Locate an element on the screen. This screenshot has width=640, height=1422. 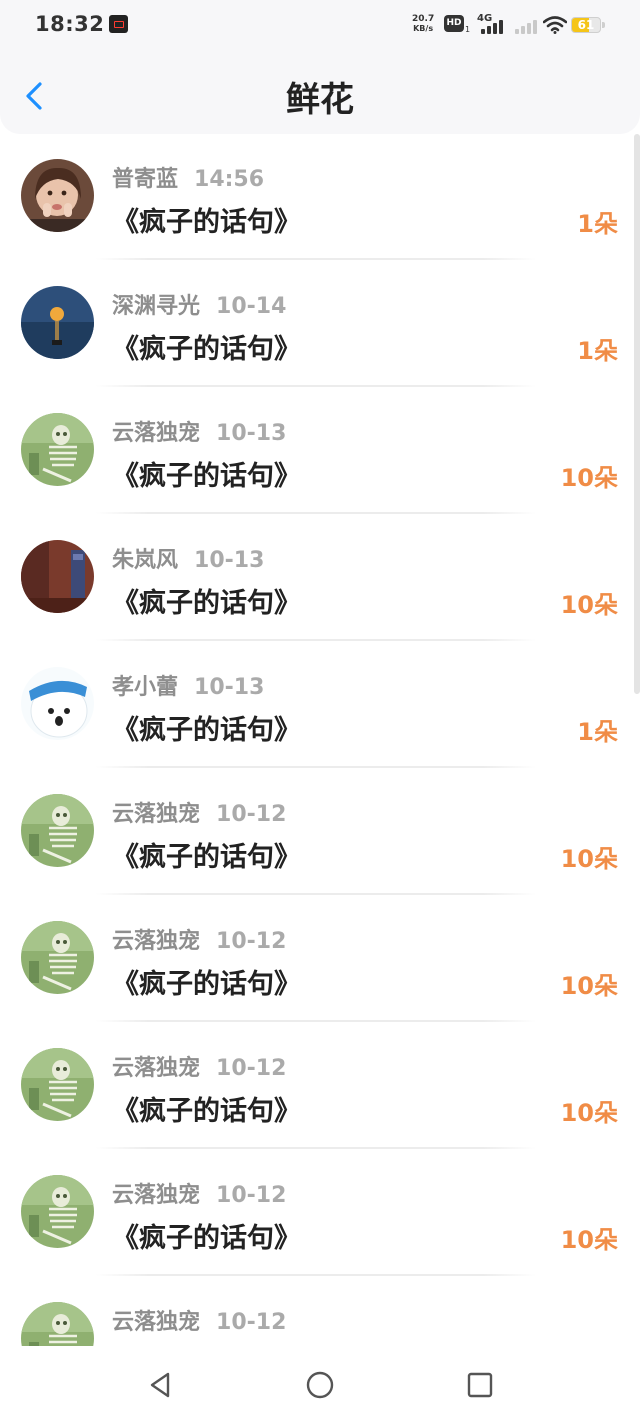
list-item: 云落独宠 10-13 《疯子的话句》 10朵 is located at coordinates (320, 451).